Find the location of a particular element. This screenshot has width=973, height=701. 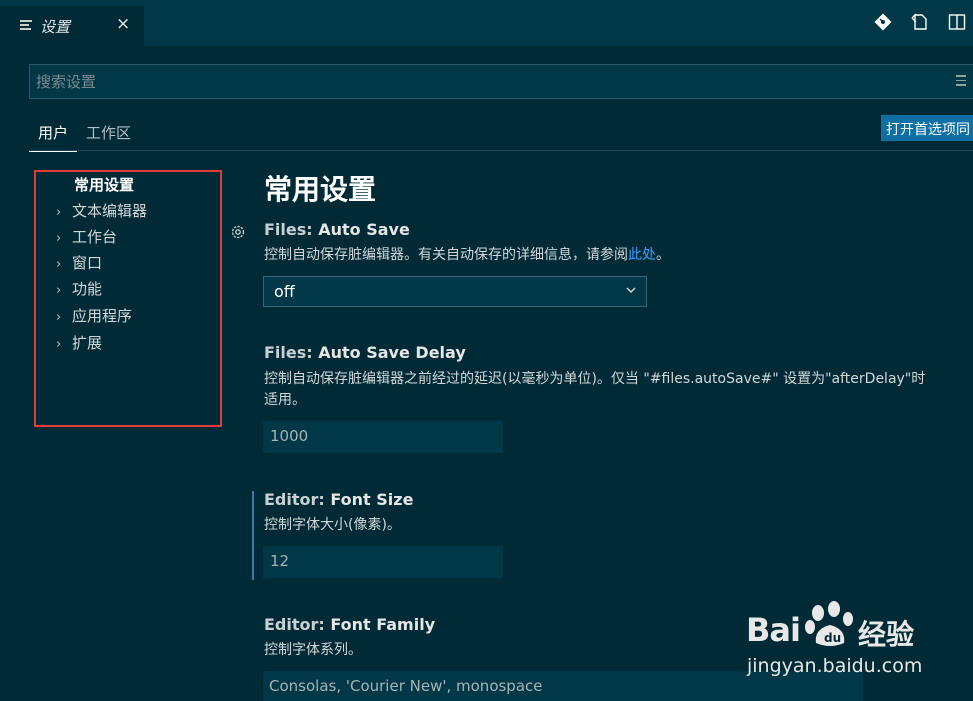

svg-text: du is located at coordinates (832, 638).